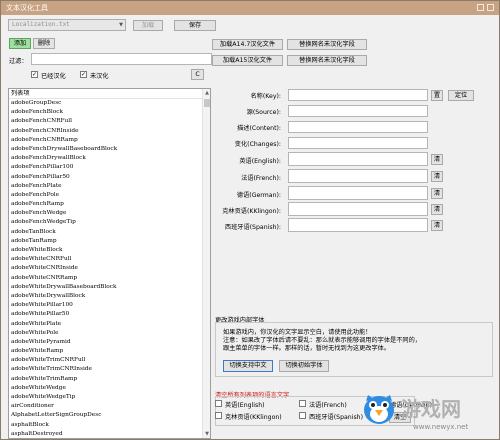 The height and width of the screenshot is (440, 500). I want to click on clear-klingon-label: 克林贡语(KKlingon), so click(253, 417).